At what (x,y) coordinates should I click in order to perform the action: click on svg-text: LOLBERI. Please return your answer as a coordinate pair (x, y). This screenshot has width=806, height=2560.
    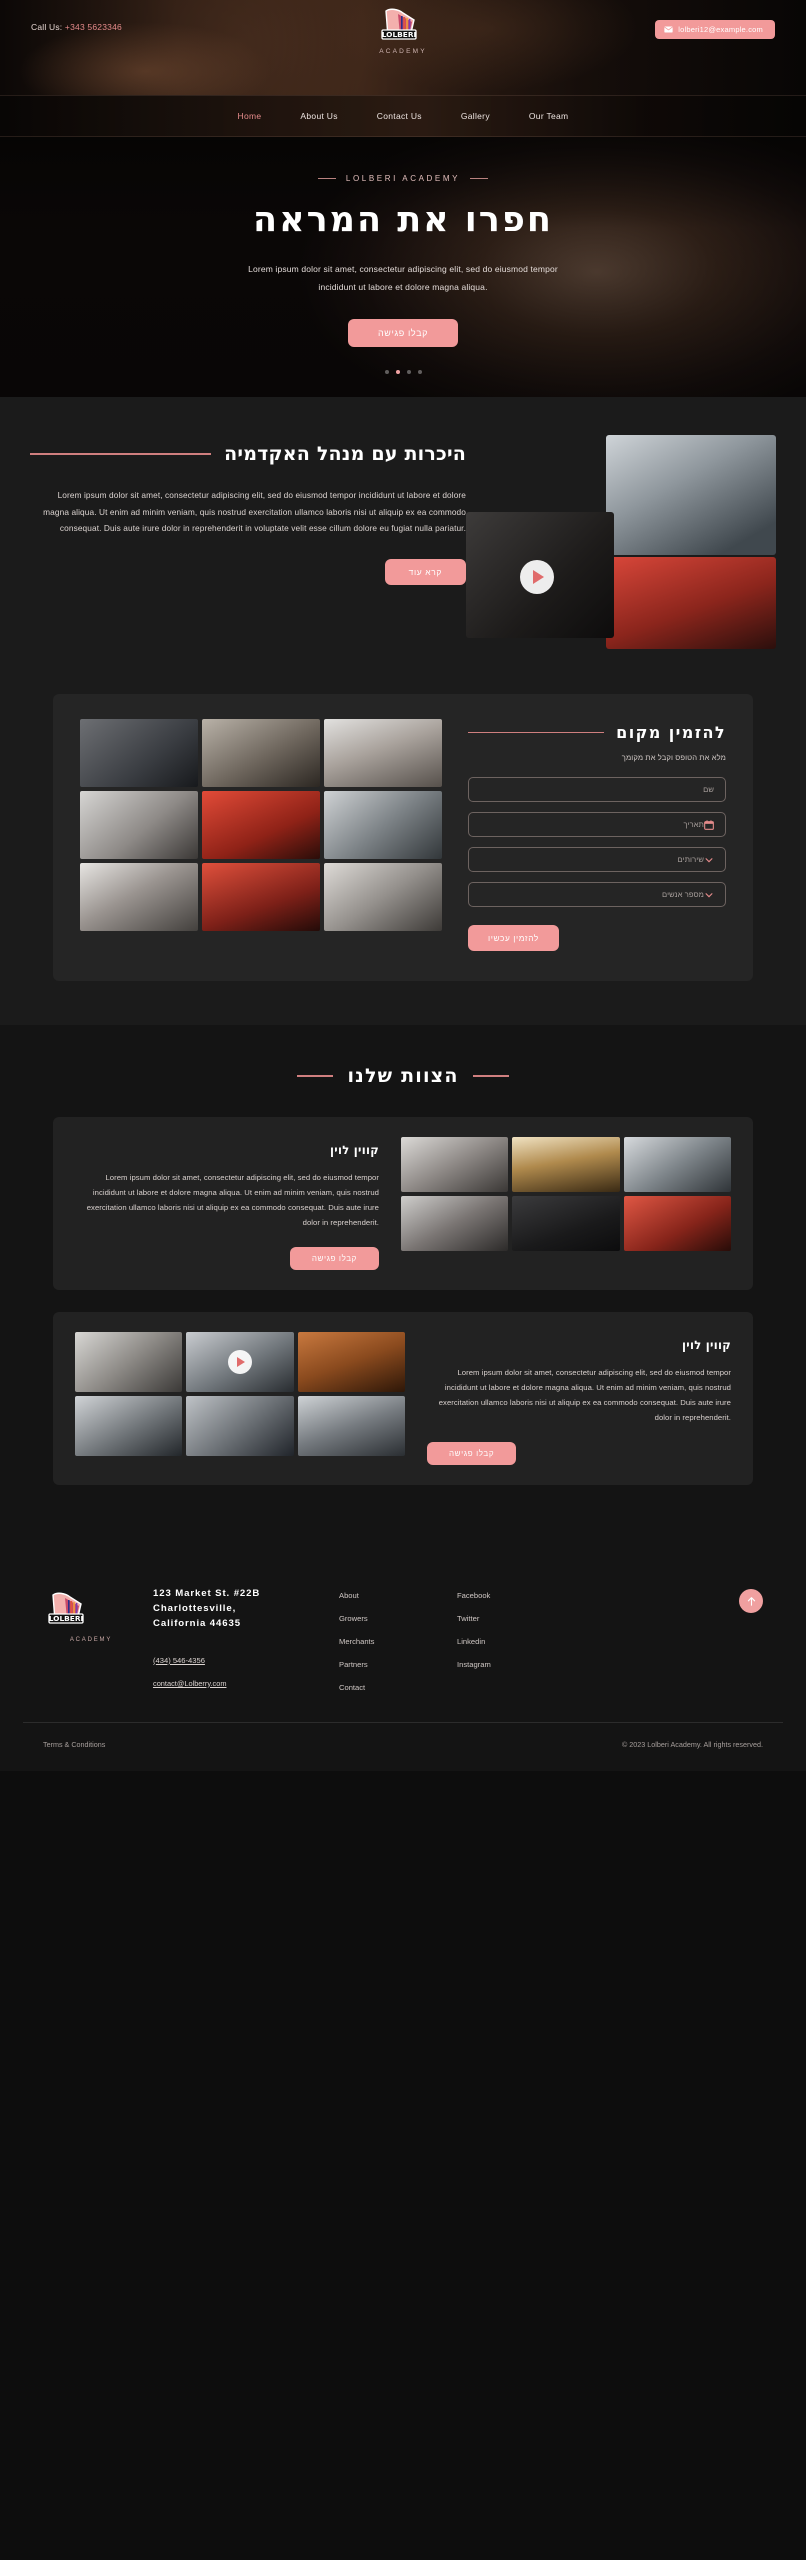
    Looking at the image, I should click on (399, 34).